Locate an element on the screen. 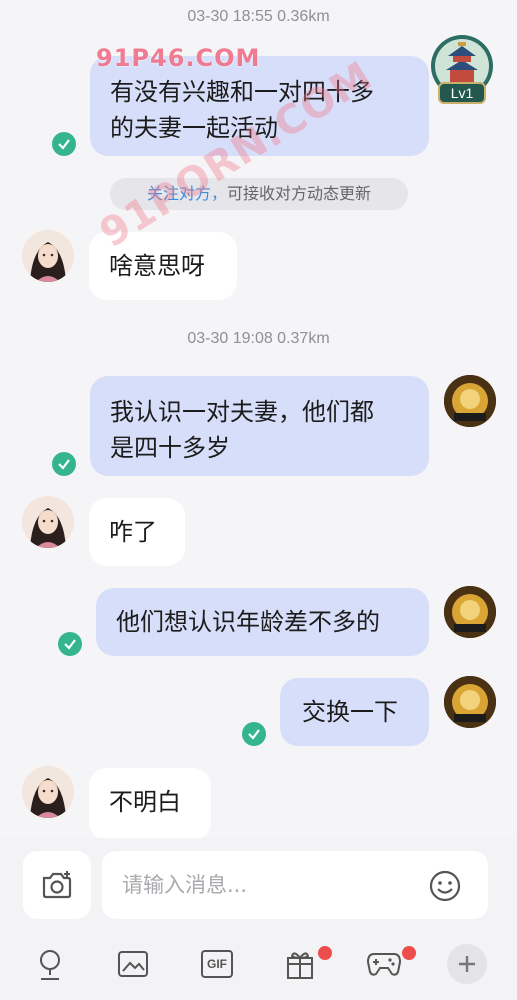 This screenshot has height=1000, width=517. message-text: 不明白 is located at coordinates (145, 802).